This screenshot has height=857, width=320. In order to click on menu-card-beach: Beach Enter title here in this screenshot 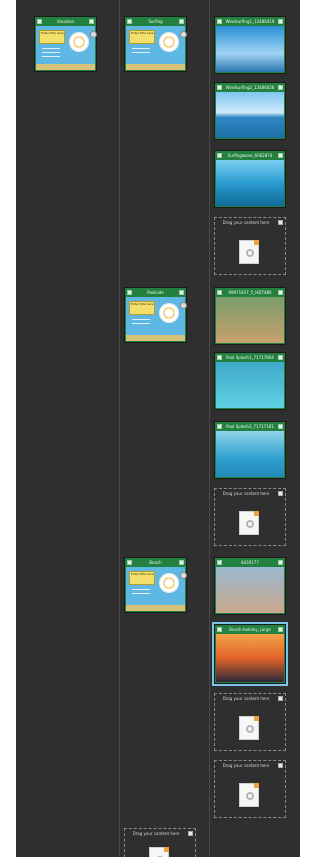, I will do `click(155, 585)`.